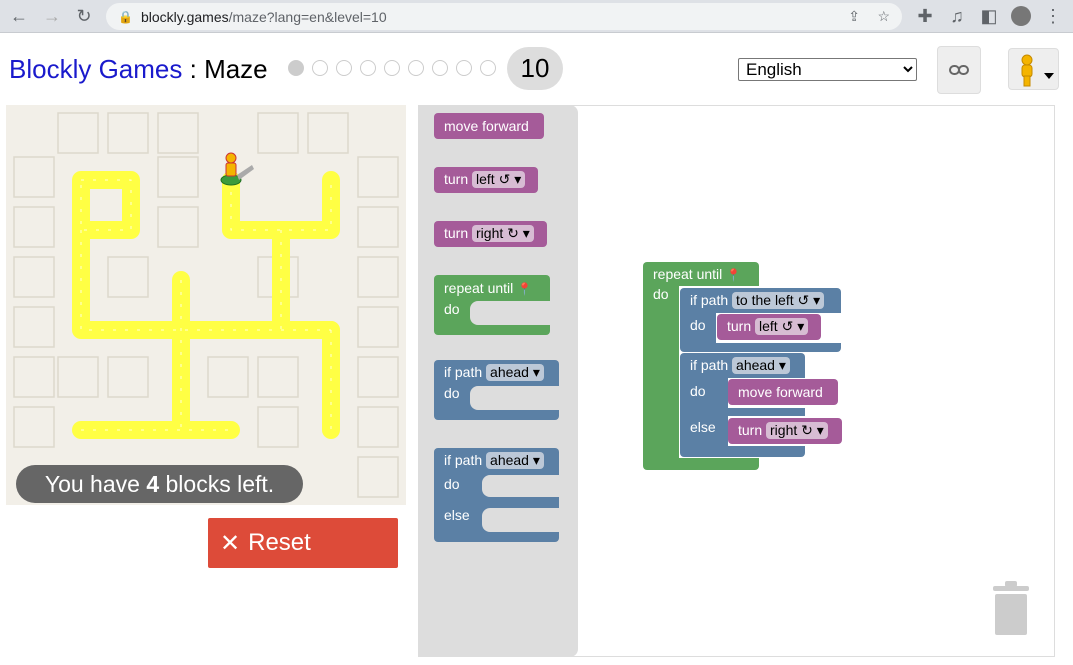 The height and width of the screenshot is (665, 1073). I want to click on blocks-left-message: You have 4 blocks left., so click(159, 484).